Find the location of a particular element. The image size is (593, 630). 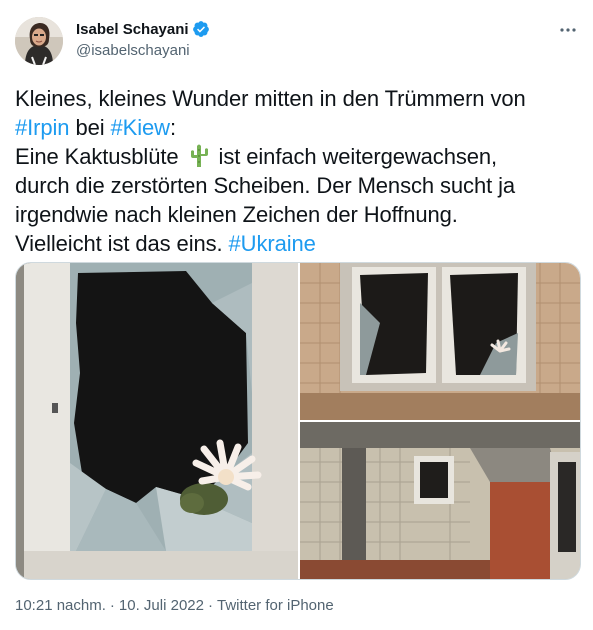

hashtag-irpin: #Irpin is located at coordinates (42, 127).